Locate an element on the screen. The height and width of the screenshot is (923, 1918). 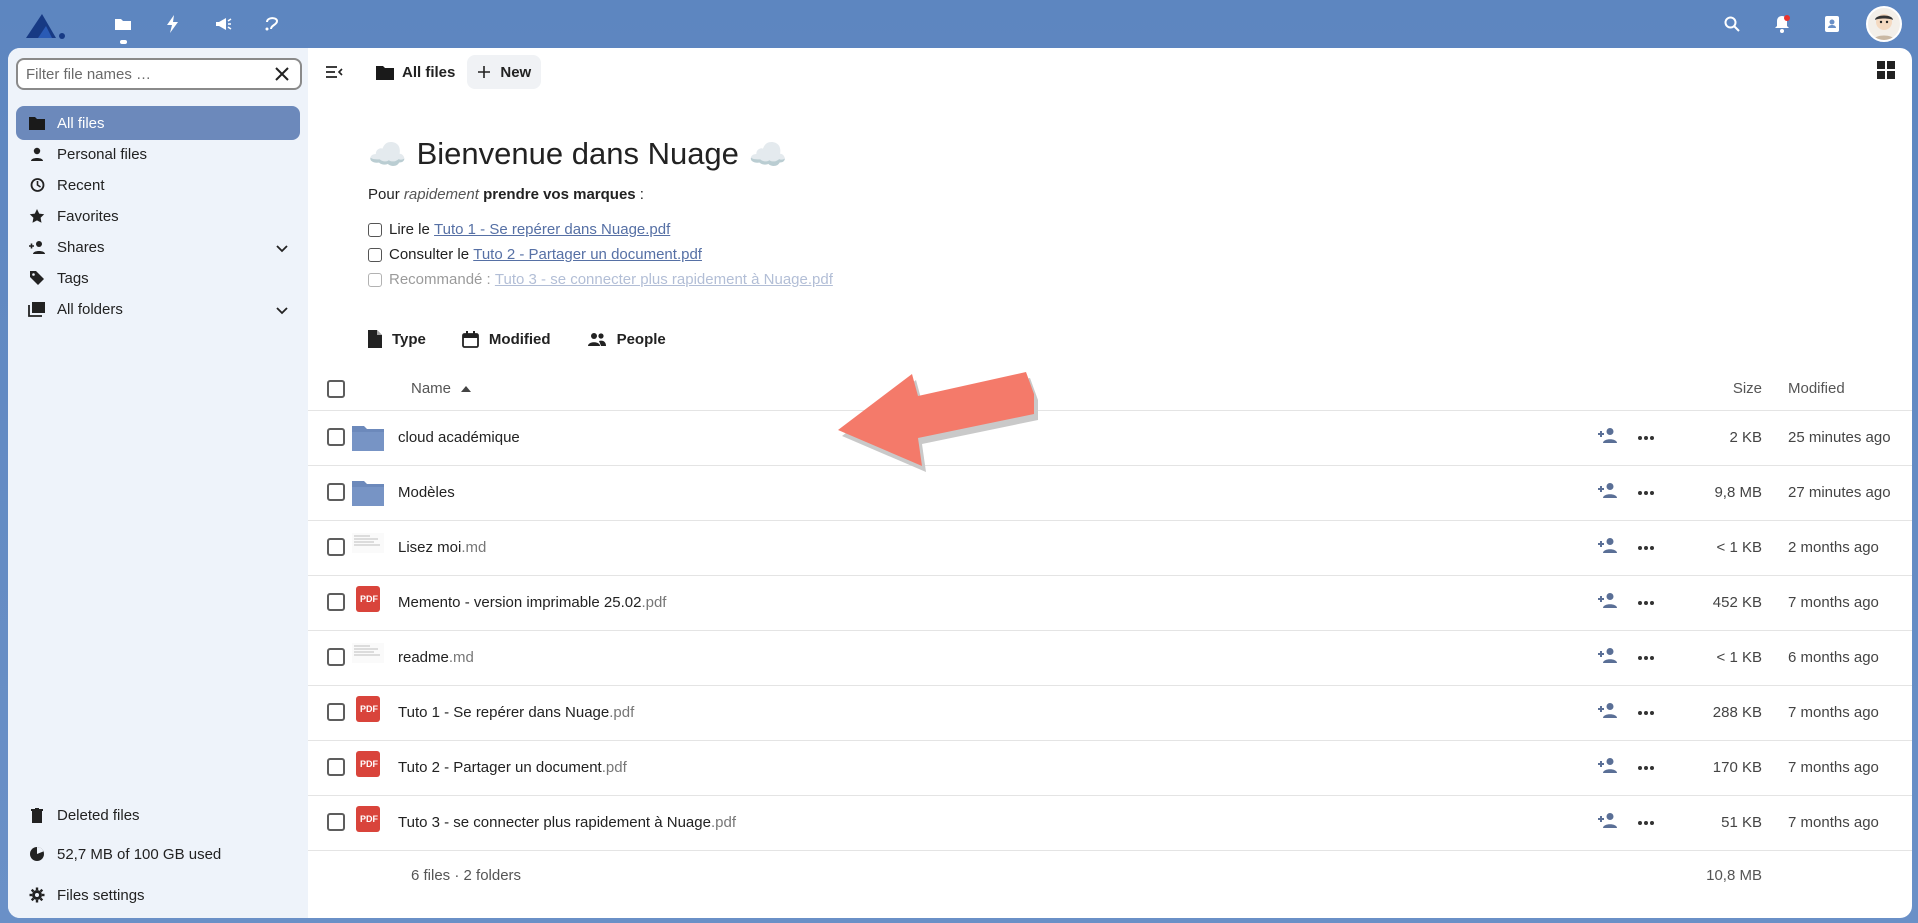
file-name: readme.md is located at coordinates (436, 657).